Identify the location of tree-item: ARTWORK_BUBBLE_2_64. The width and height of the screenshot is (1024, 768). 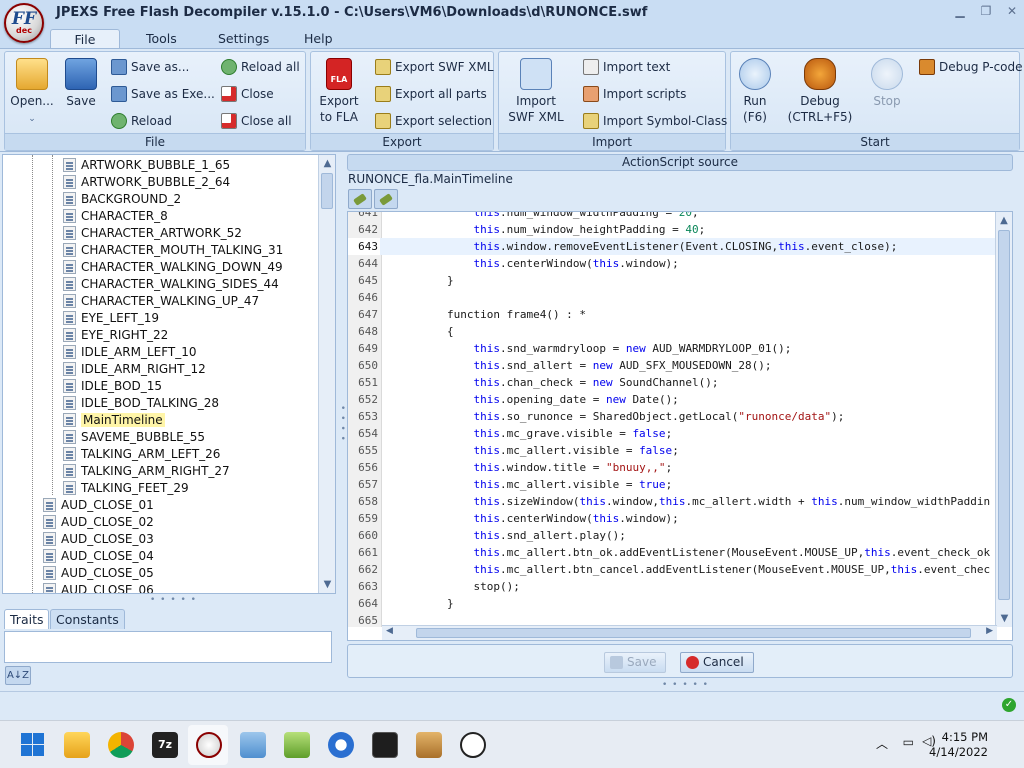
(146, 181).